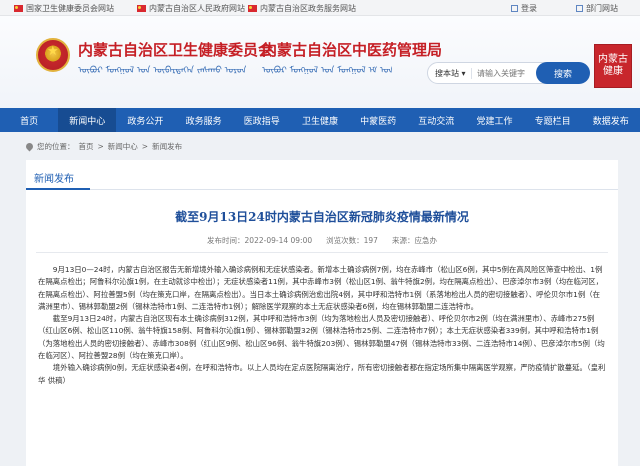 This screenshot has width=640, height=466. I want to click on nav-data-release: 数据发布, so click(611, 120).